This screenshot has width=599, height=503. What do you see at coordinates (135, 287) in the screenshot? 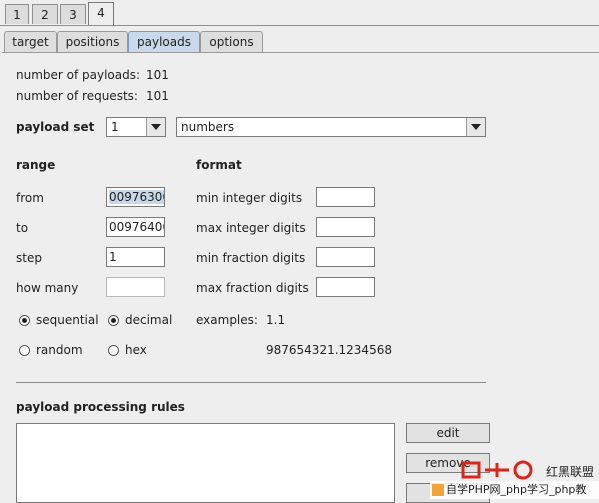
I see `how-many-input` at bounding box center [135, 287].